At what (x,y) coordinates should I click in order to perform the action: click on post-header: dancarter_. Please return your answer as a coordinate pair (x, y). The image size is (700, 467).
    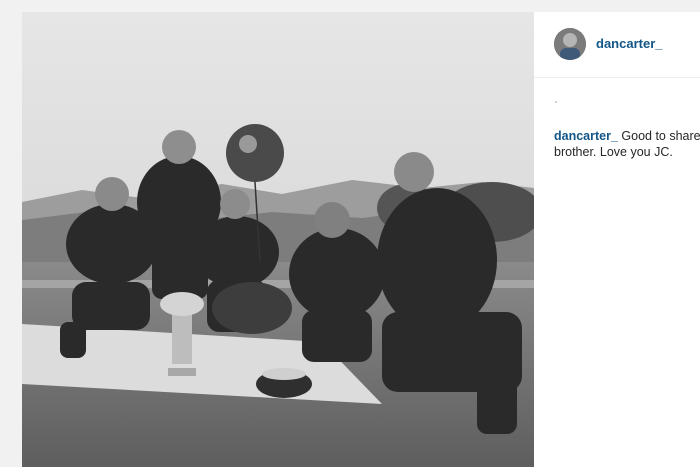
    Looking at the image, I should click on (617, 45).